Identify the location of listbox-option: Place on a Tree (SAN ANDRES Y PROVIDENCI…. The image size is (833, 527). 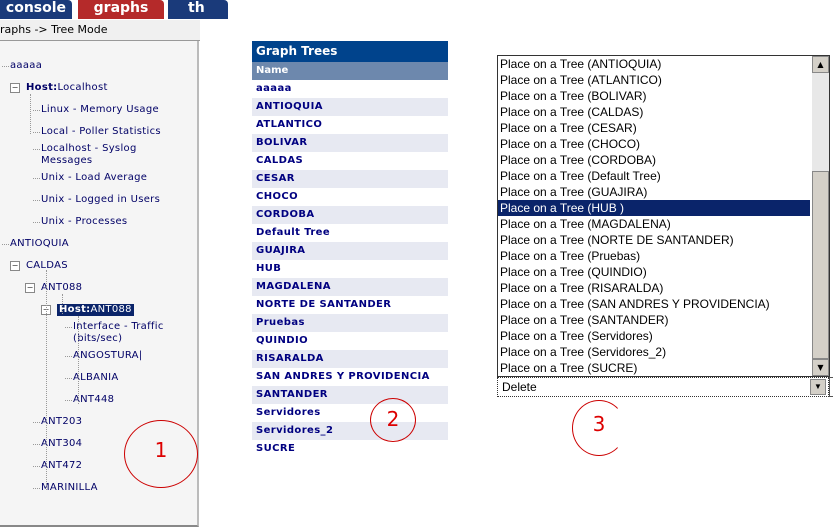
(654, 304).